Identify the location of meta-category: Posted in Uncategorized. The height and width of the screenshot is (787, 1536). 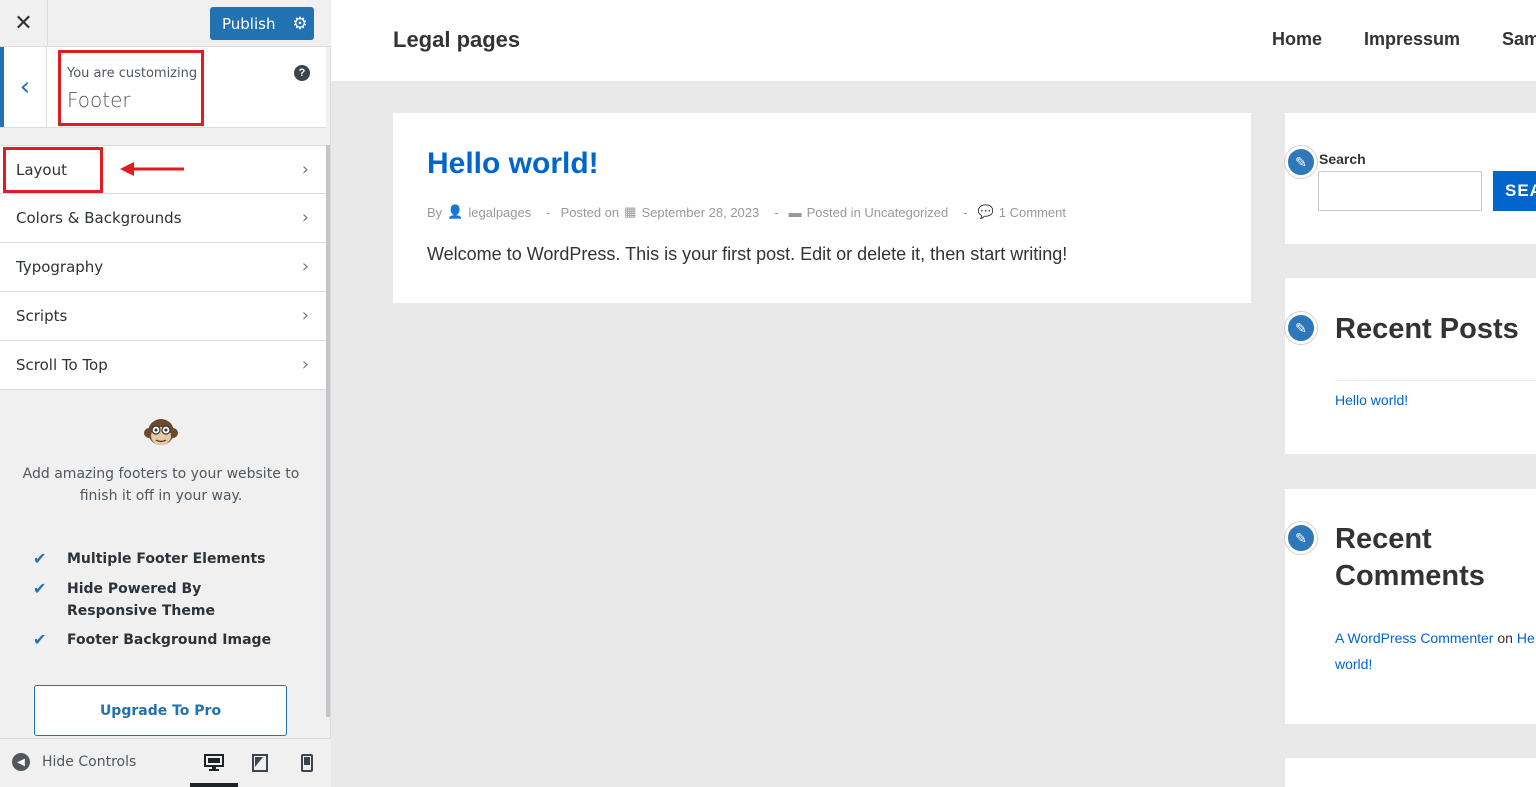
(878, 212).